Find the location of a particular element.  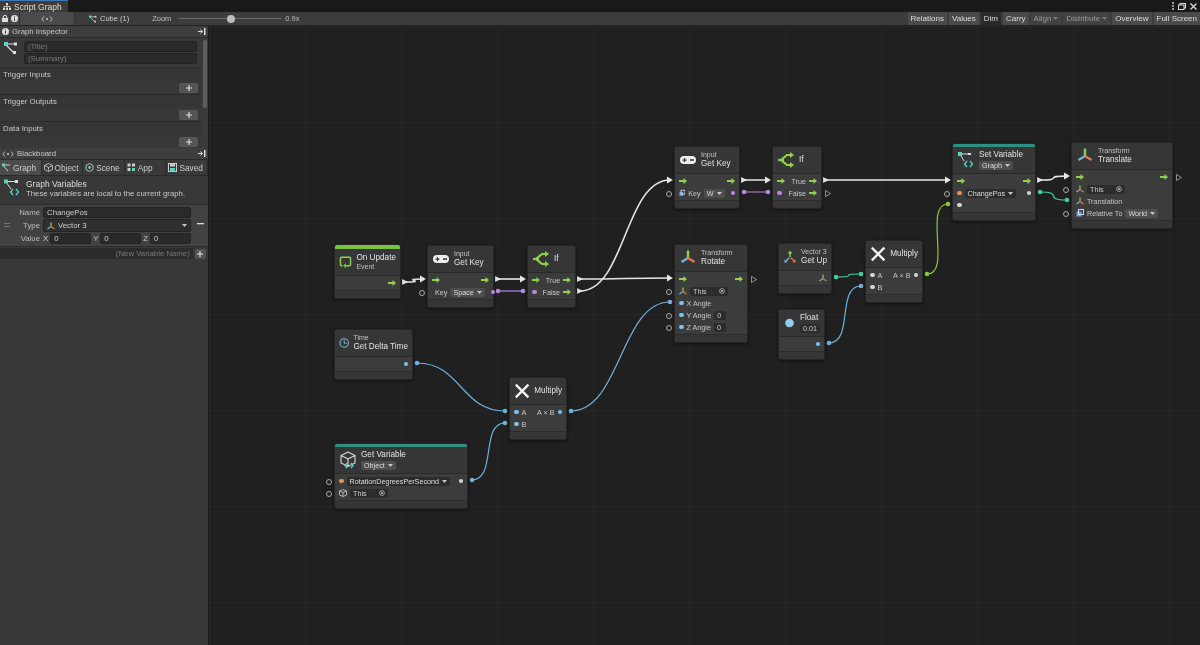

blackboard-tab: App is located at coordinates (145, 167).